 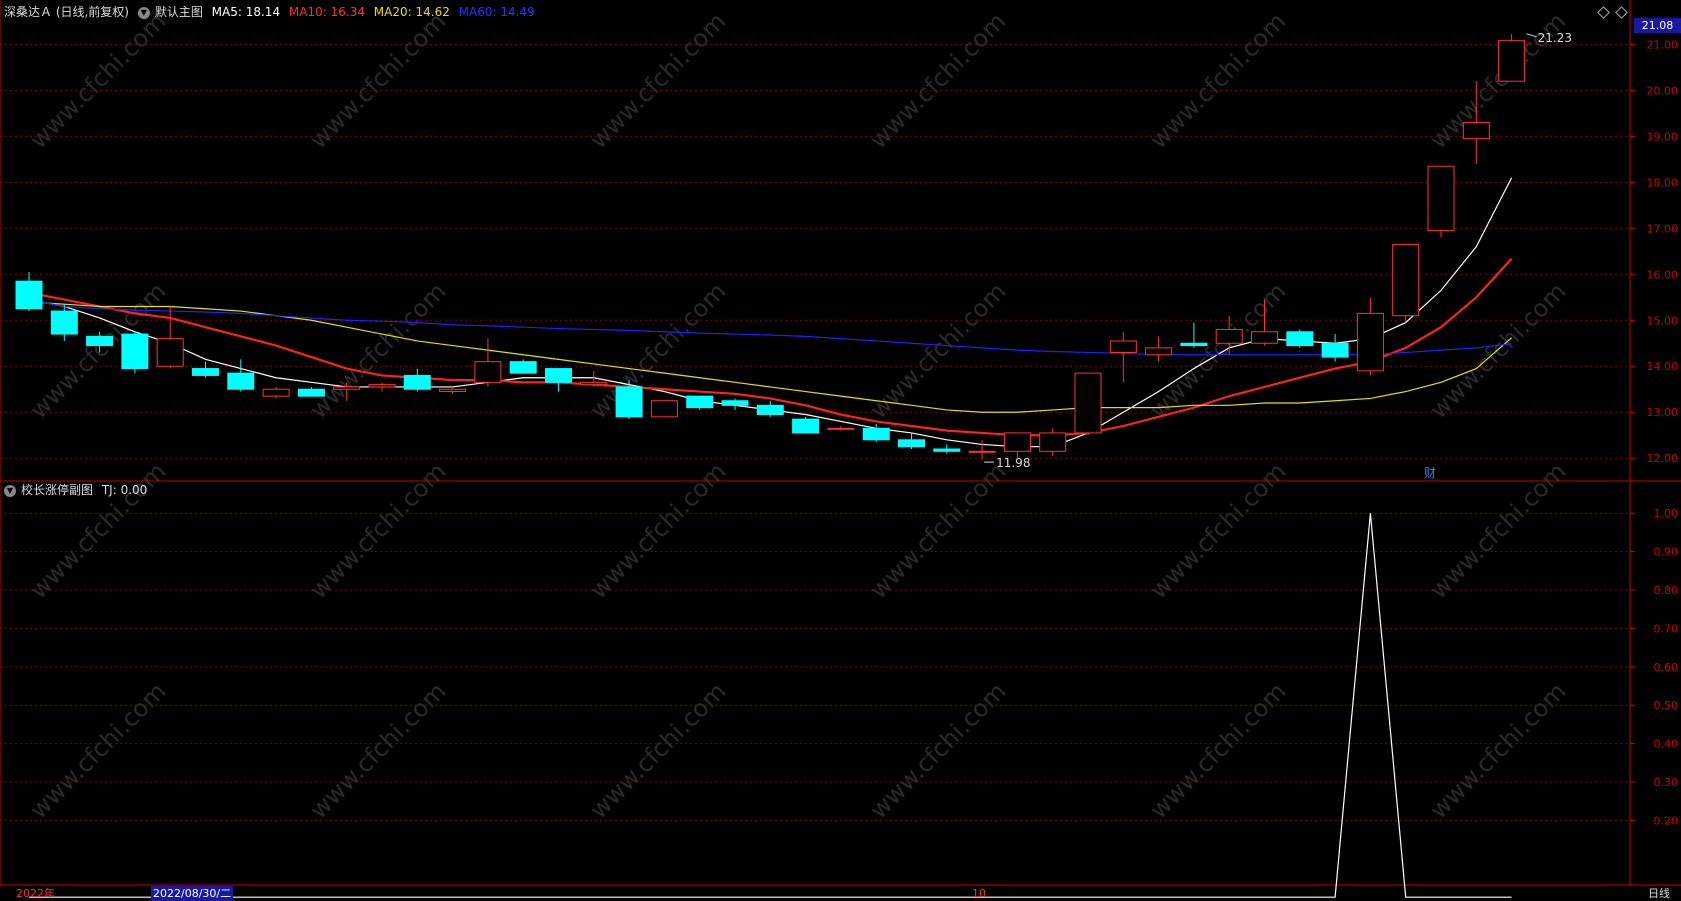 What do you see at coordinates (411, 12) in the screenshot?
I see `ma20-value: MA20: 14.62` at bounding box center [411, 12].